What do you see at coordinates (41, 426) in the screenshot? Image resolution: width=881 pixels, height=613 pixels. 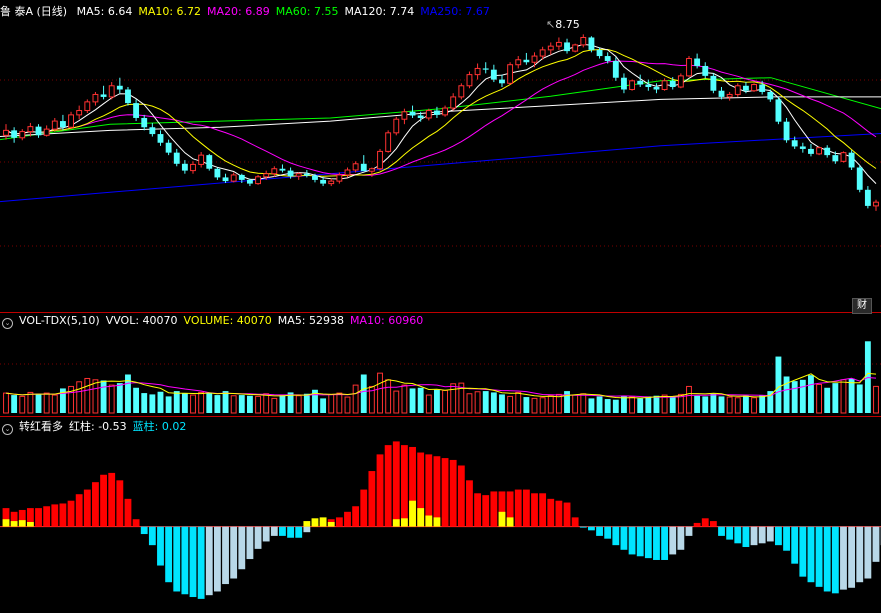 I see `indicator-label-0: 转红看多` at bounding box center [41, 426].